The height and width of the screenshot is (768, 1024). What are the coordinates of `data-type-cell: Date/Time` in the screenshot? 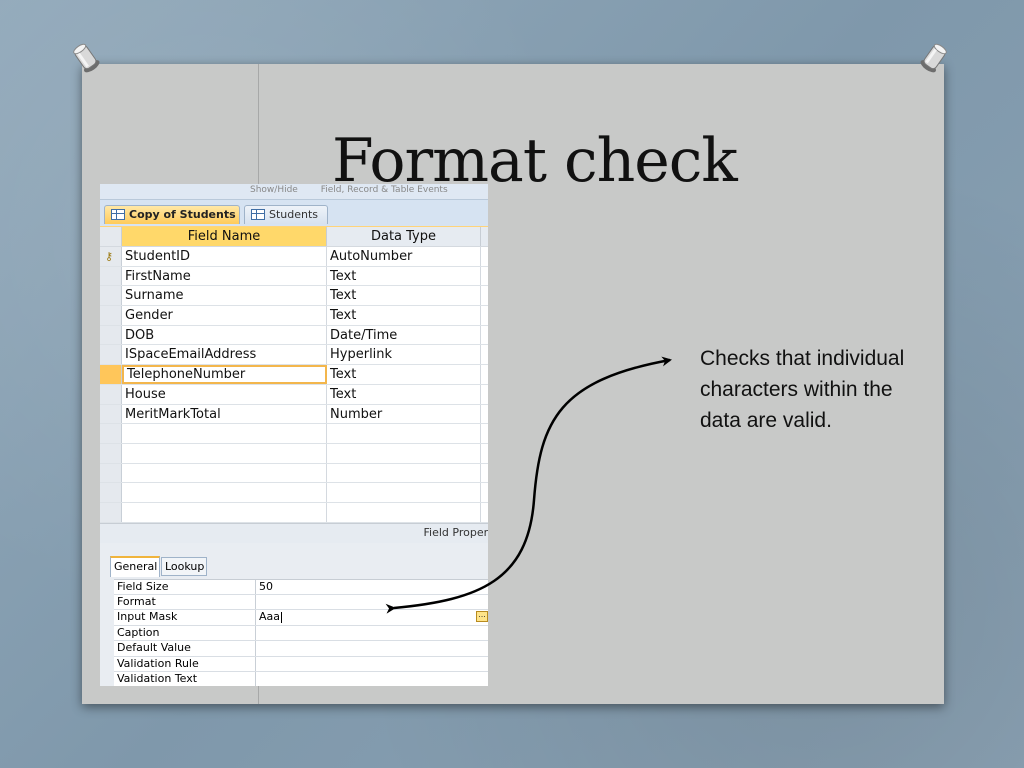 It's located at (404, 335).